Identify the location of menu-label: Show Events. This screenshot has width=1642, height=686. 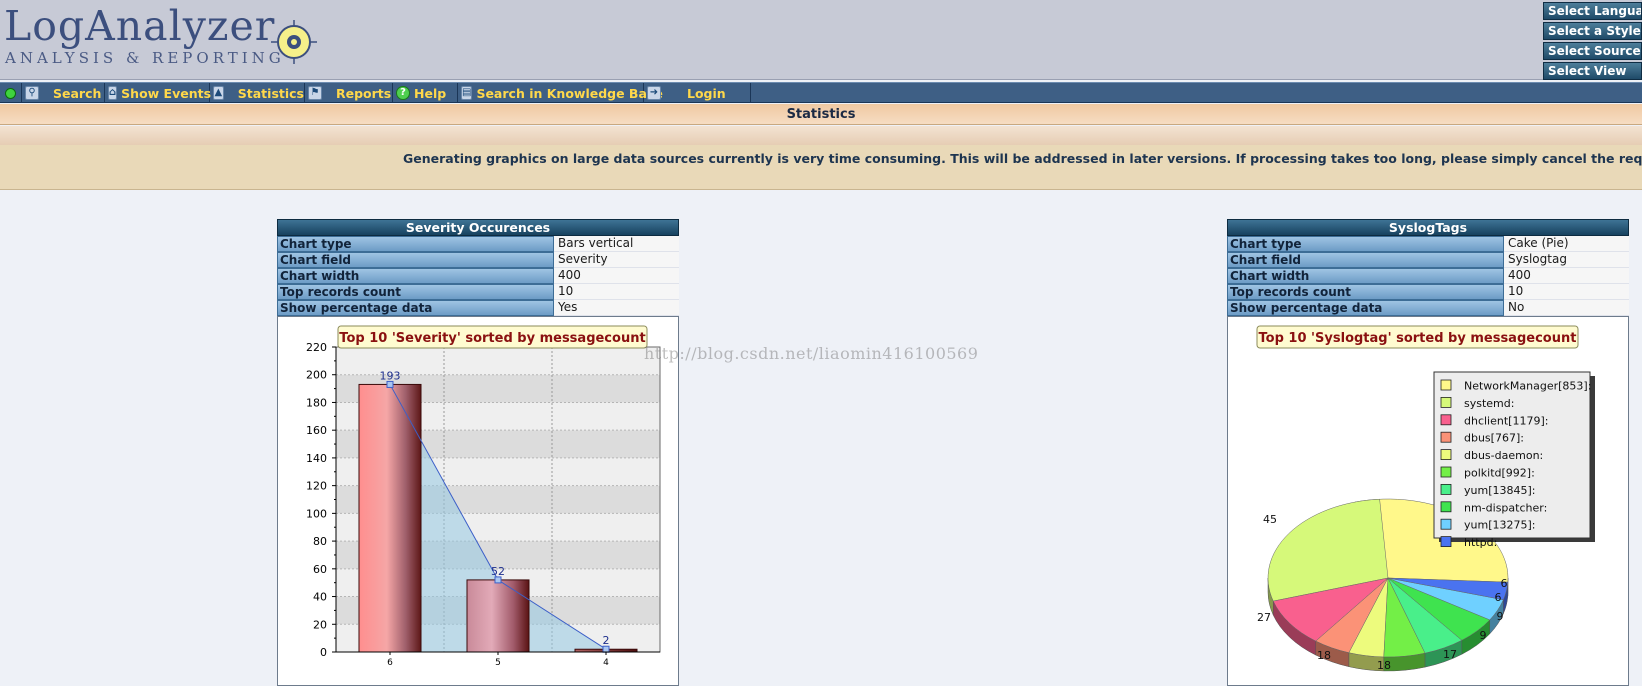
(166, 93).